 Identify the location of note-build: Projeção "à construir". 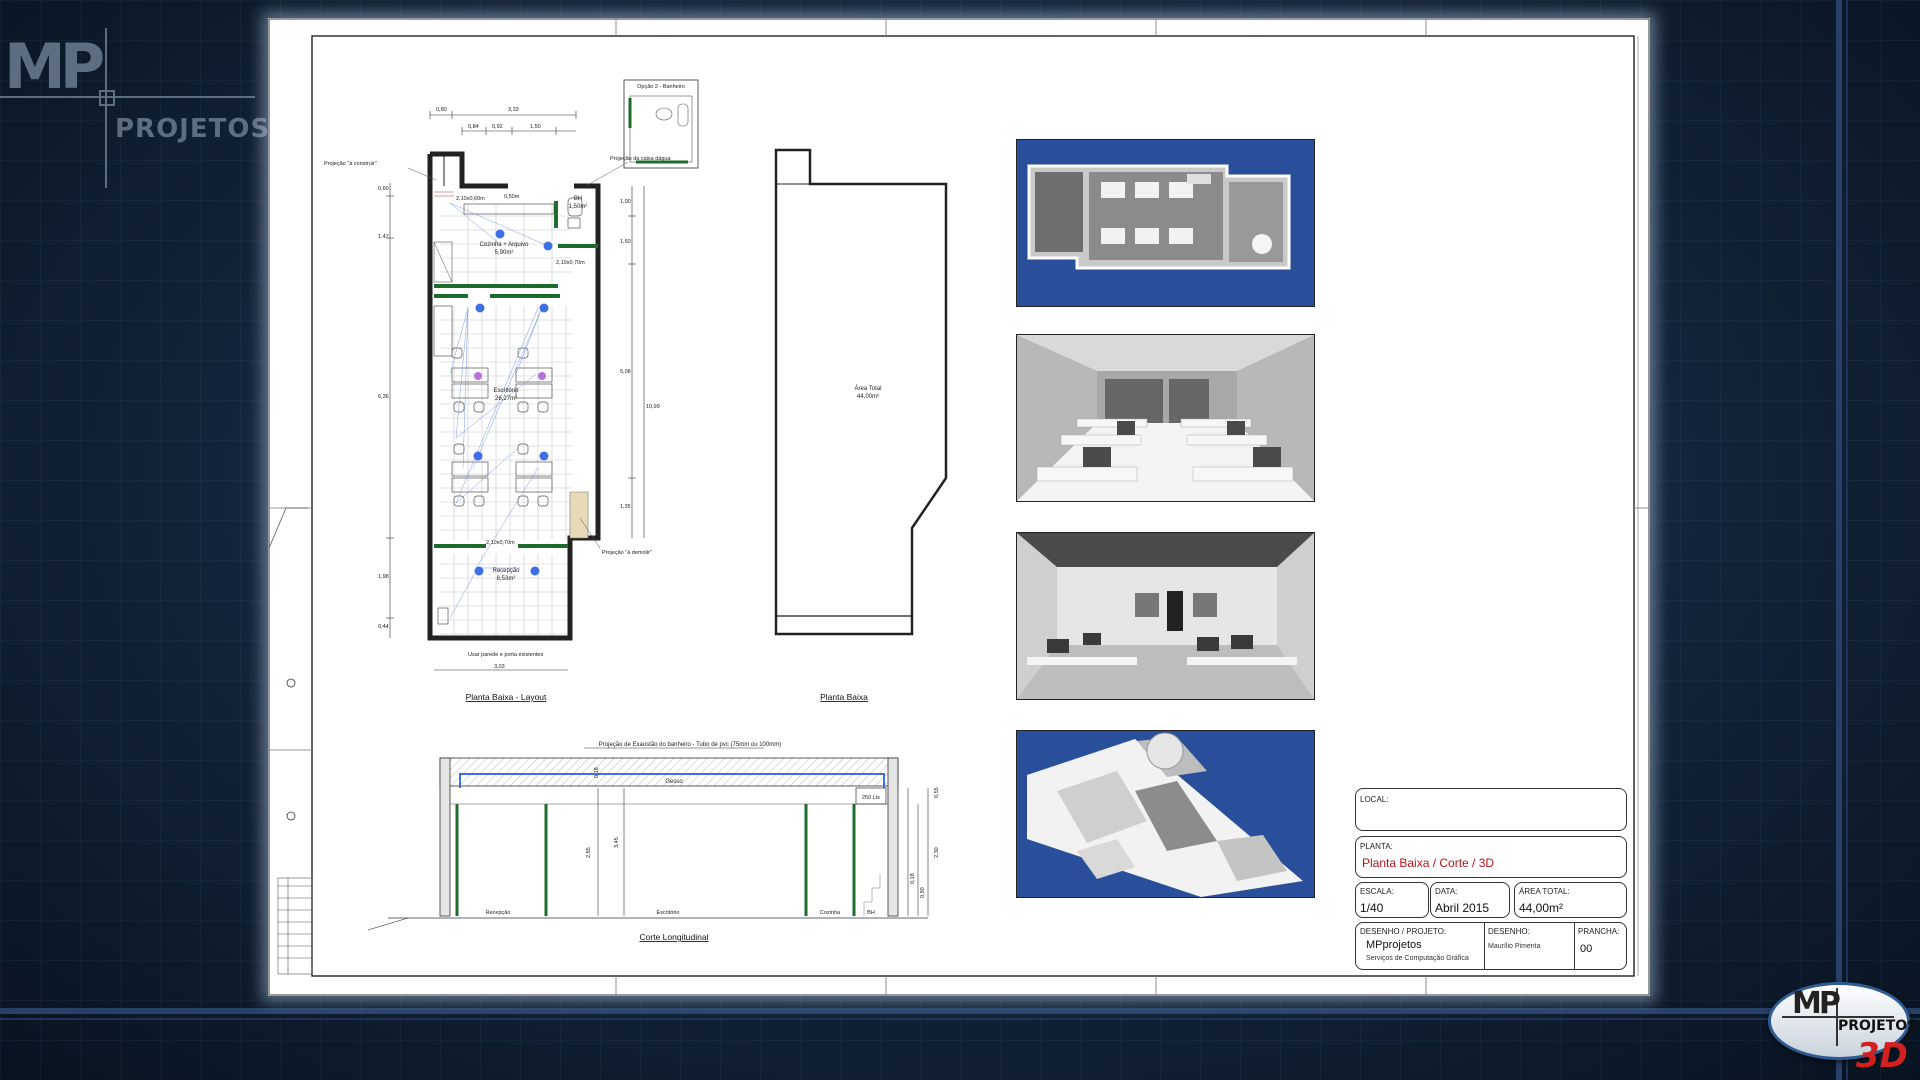
(350, 164).